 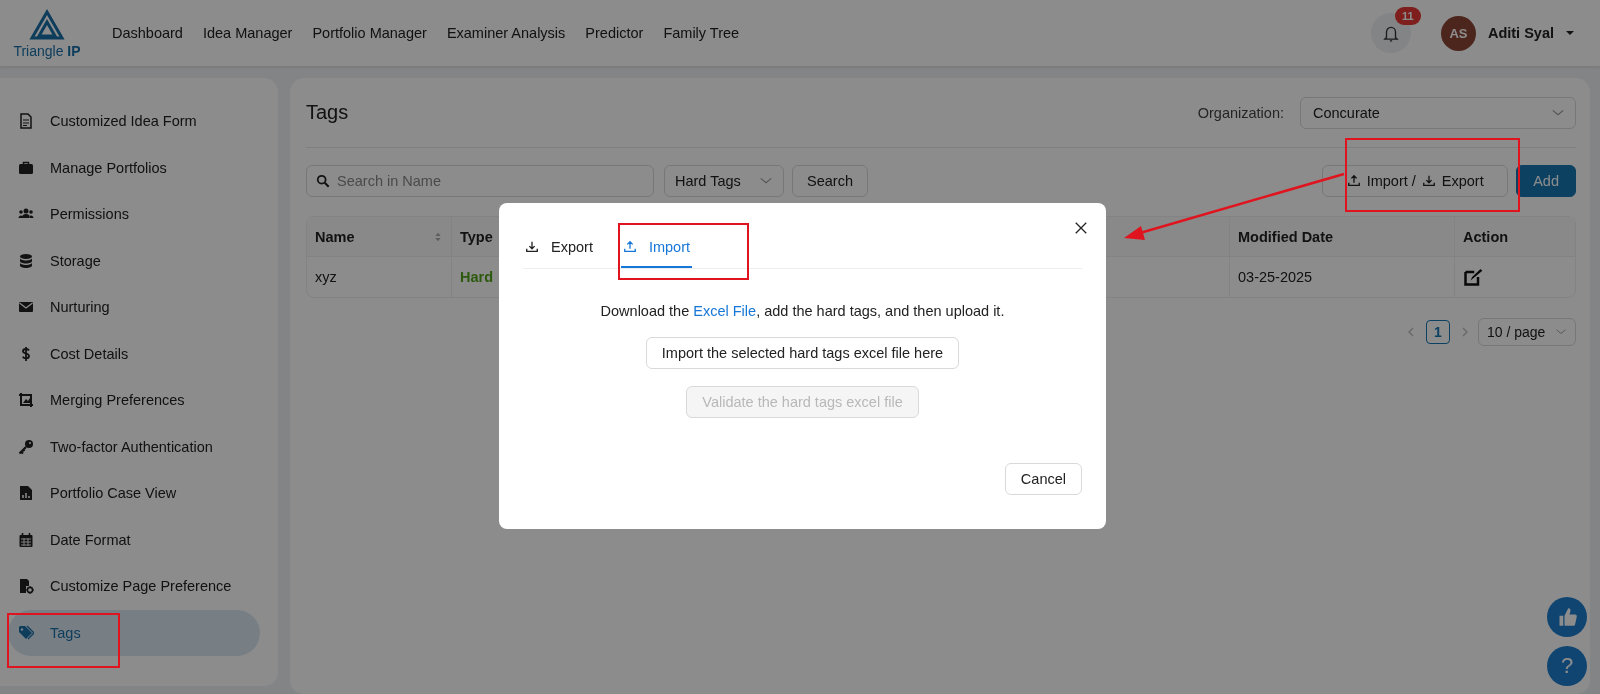 I want to click on nav-link: Family Tree, so click(x=701, y=33).